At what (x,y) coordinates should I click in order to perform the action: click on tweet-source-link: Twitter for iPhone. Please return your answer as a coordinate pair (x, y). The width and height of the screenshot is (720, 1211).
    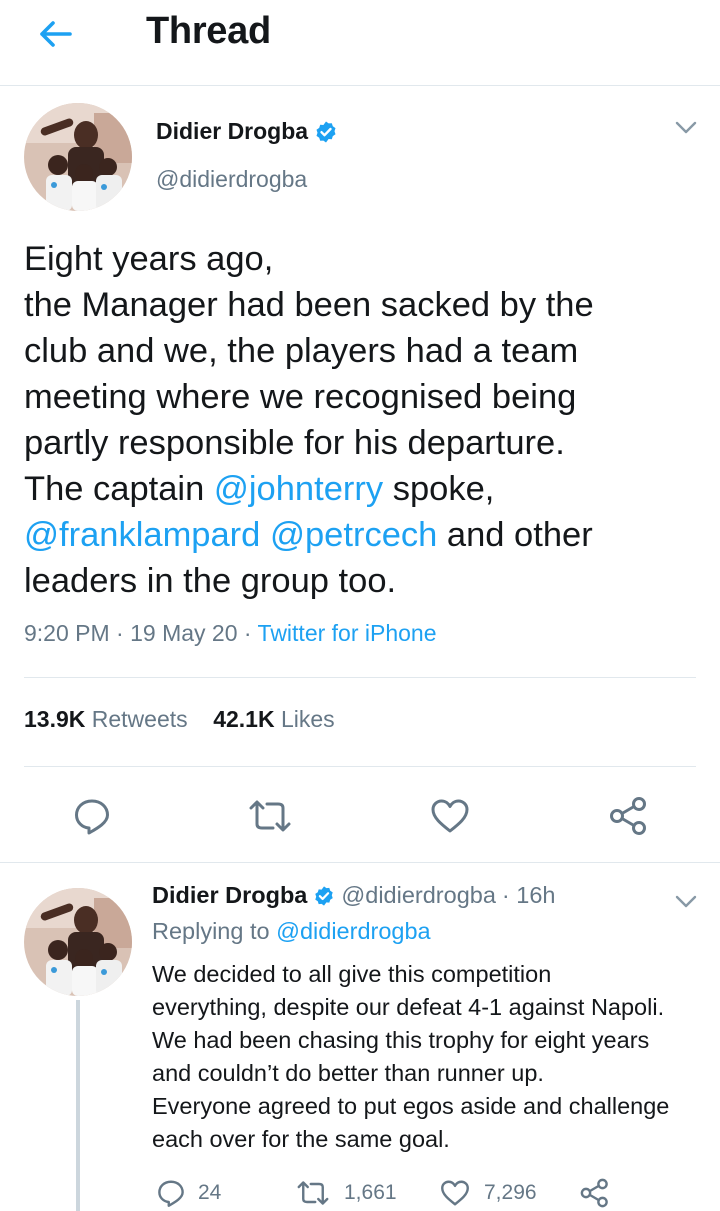
    Looking at the image, I should click on (347, 633).